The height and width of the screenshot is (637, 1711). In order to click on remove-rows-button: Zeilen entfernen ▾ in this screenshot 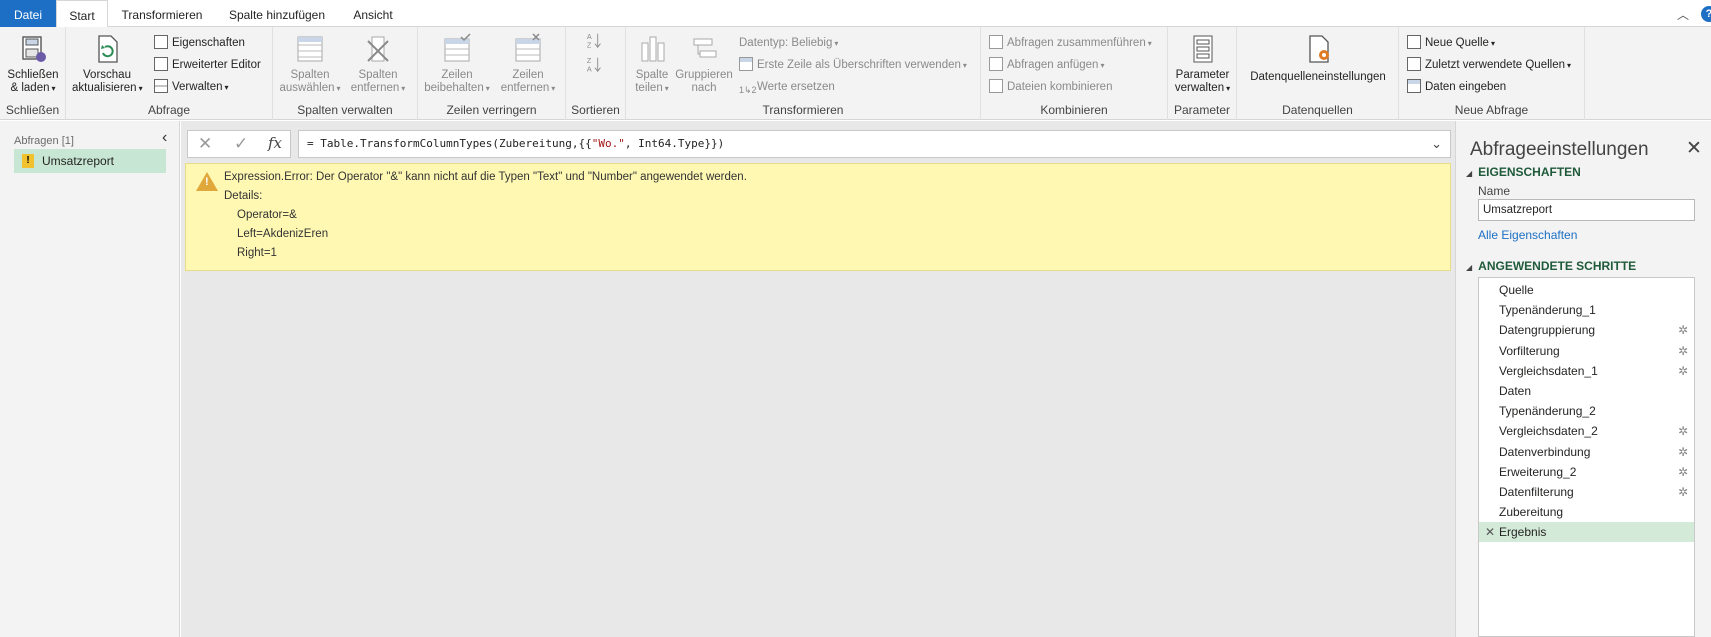, I will do `click(528, 64)`.